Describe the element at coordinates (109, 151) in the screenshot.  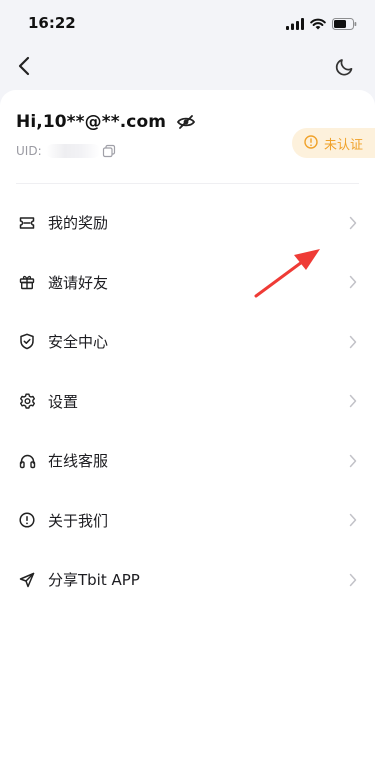
I see `copy-icon` at that location.